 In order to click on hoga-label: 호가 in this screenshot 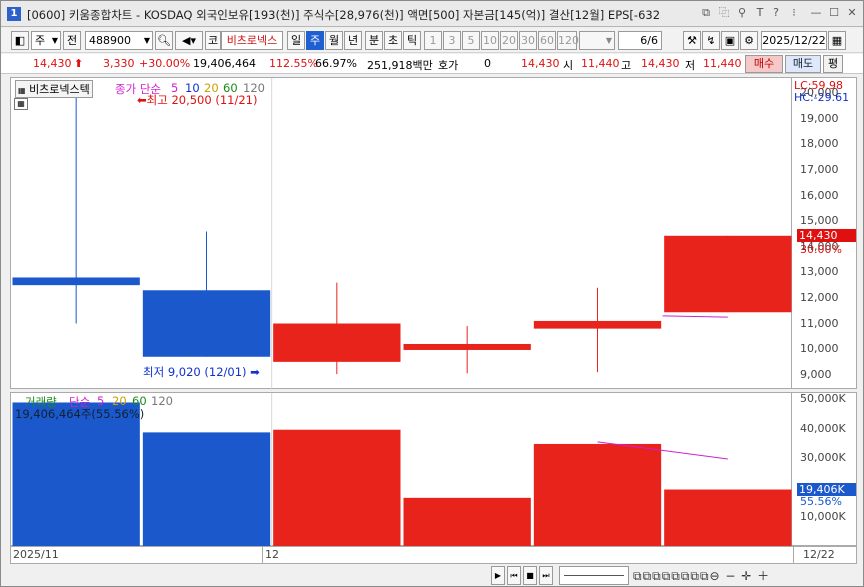, I will do `click(448, 65)`.